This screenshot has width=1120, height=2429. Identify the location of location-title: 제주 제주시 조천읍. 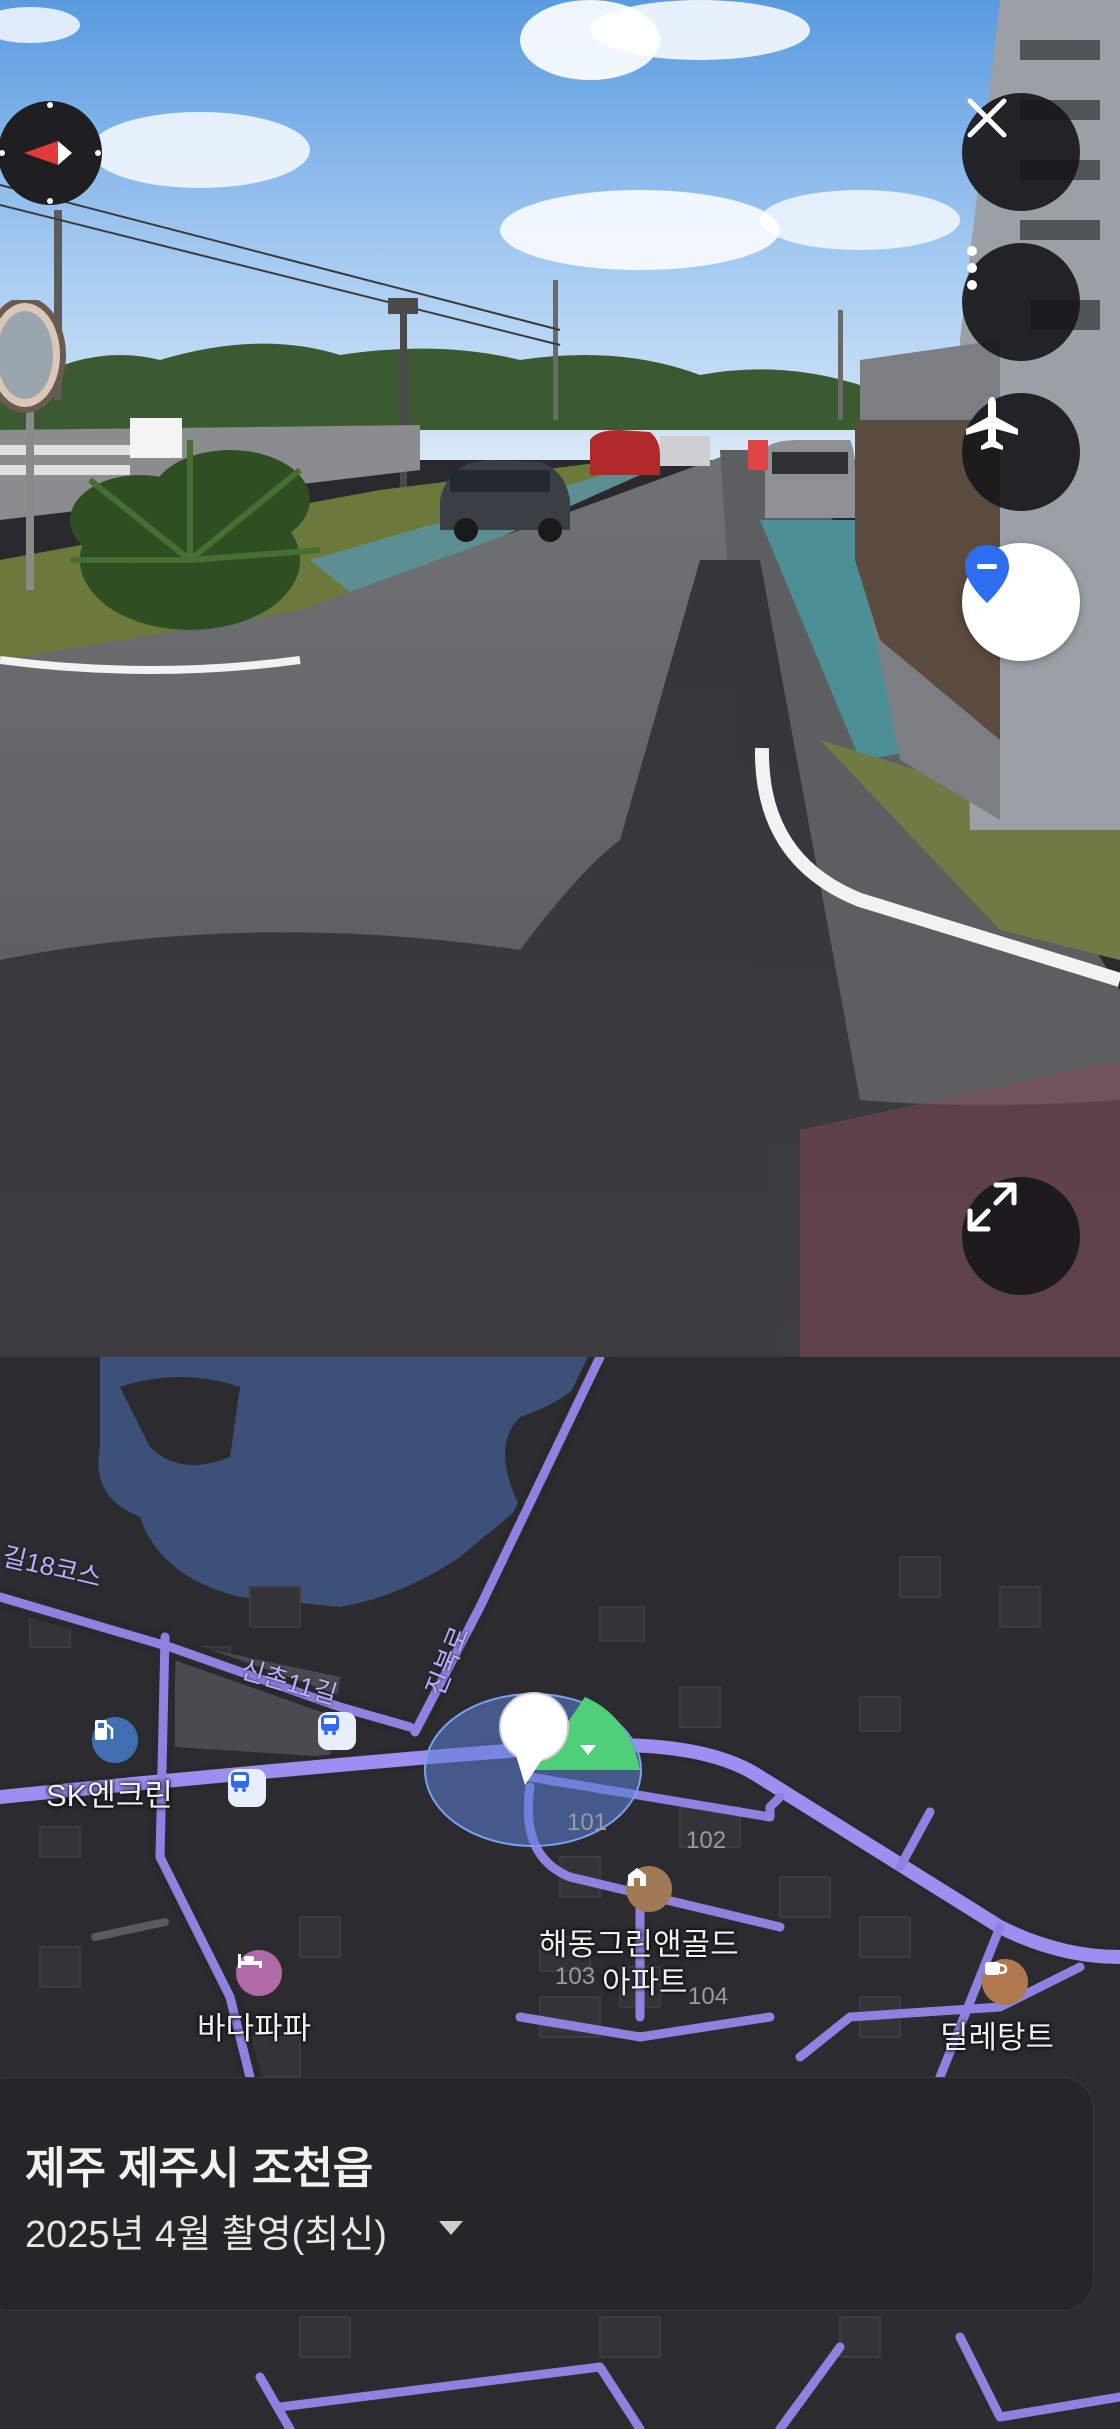
(199, 2168).